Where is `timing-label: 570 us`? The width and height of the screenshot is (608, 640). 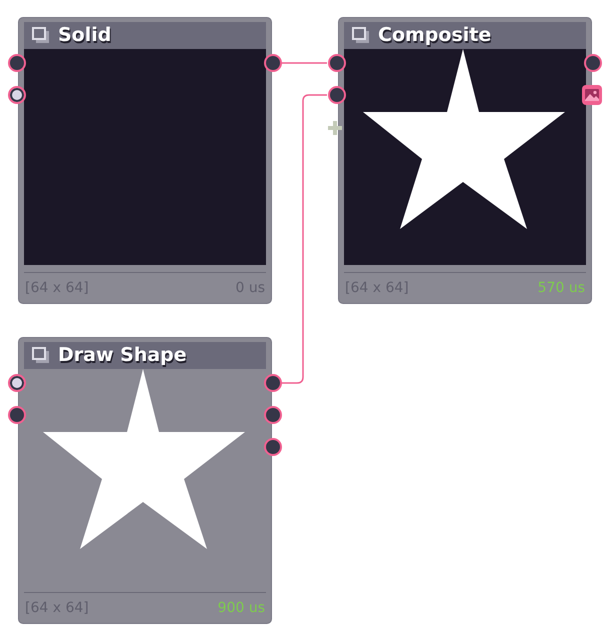 timing-label: 570 us is located at coordinates (561, 288).